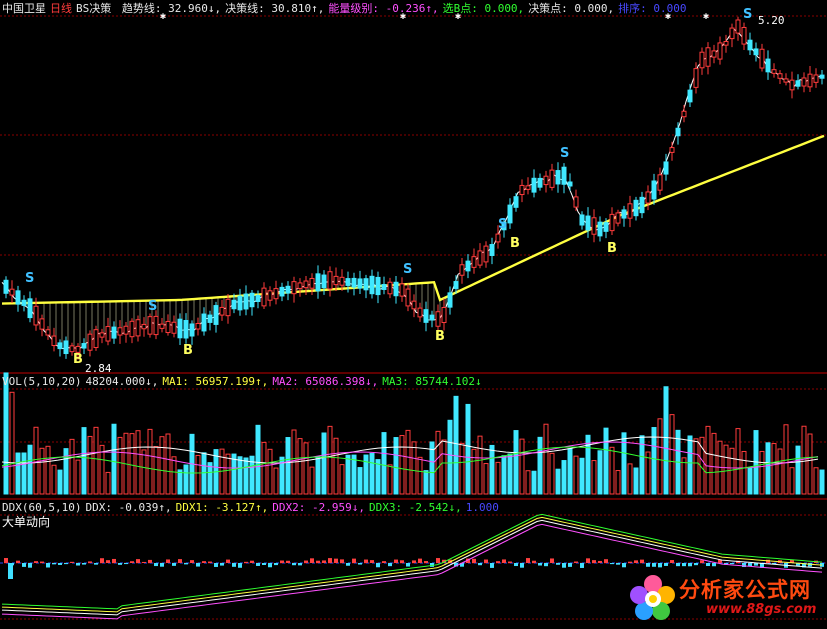  What do you see at coordinates (761, 609) in the screenshot?
I see `watermark-url: www.88gs.com` at bounding box center [761, 609].